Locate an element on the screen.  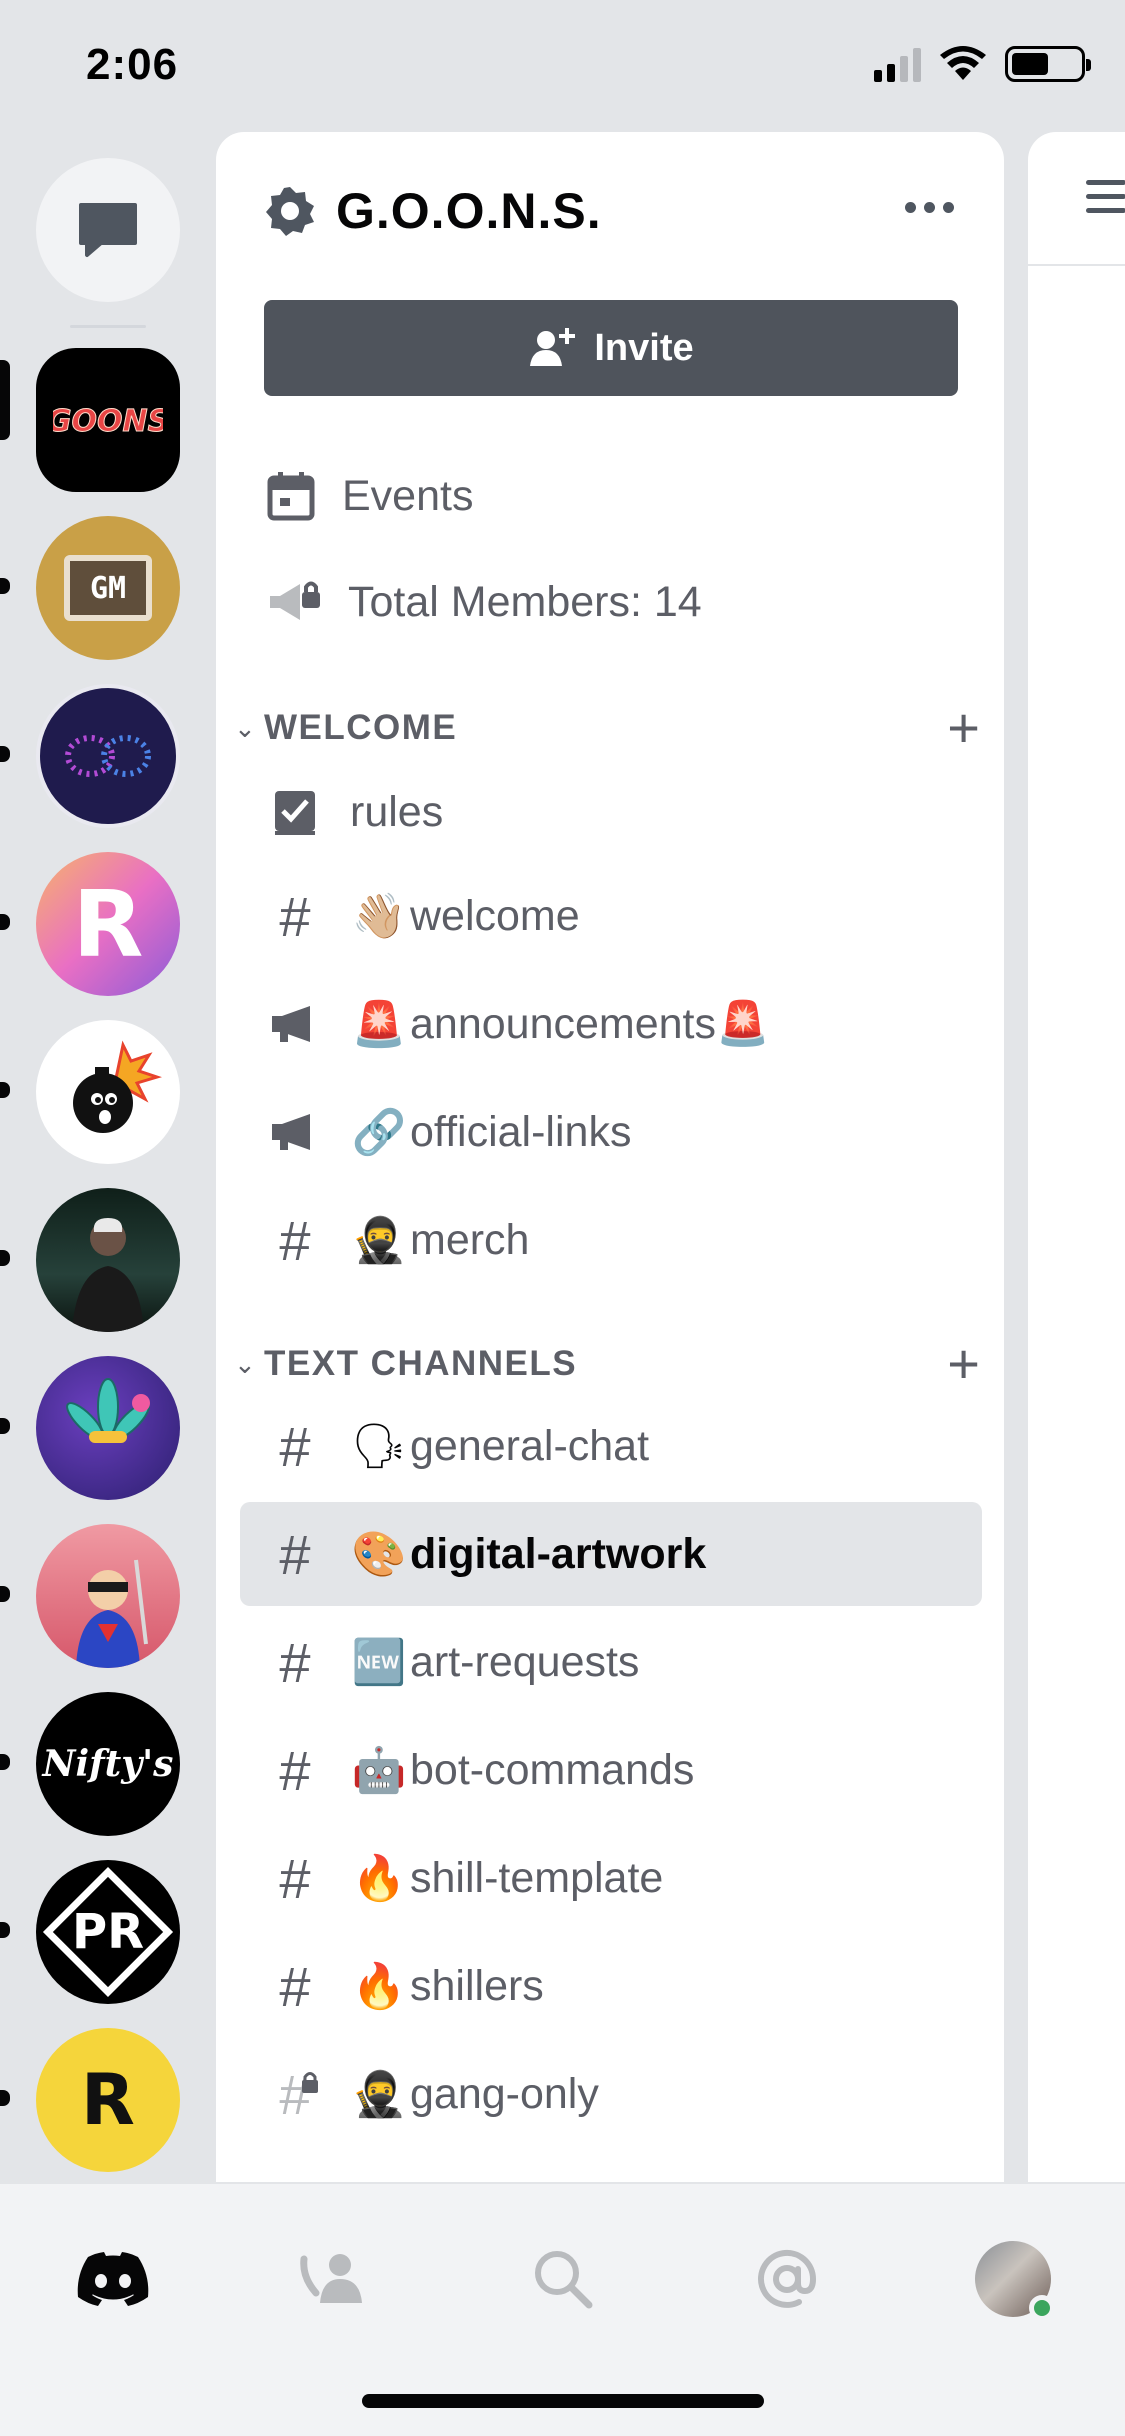
friends-icon is located at coordinates (331, 2278).